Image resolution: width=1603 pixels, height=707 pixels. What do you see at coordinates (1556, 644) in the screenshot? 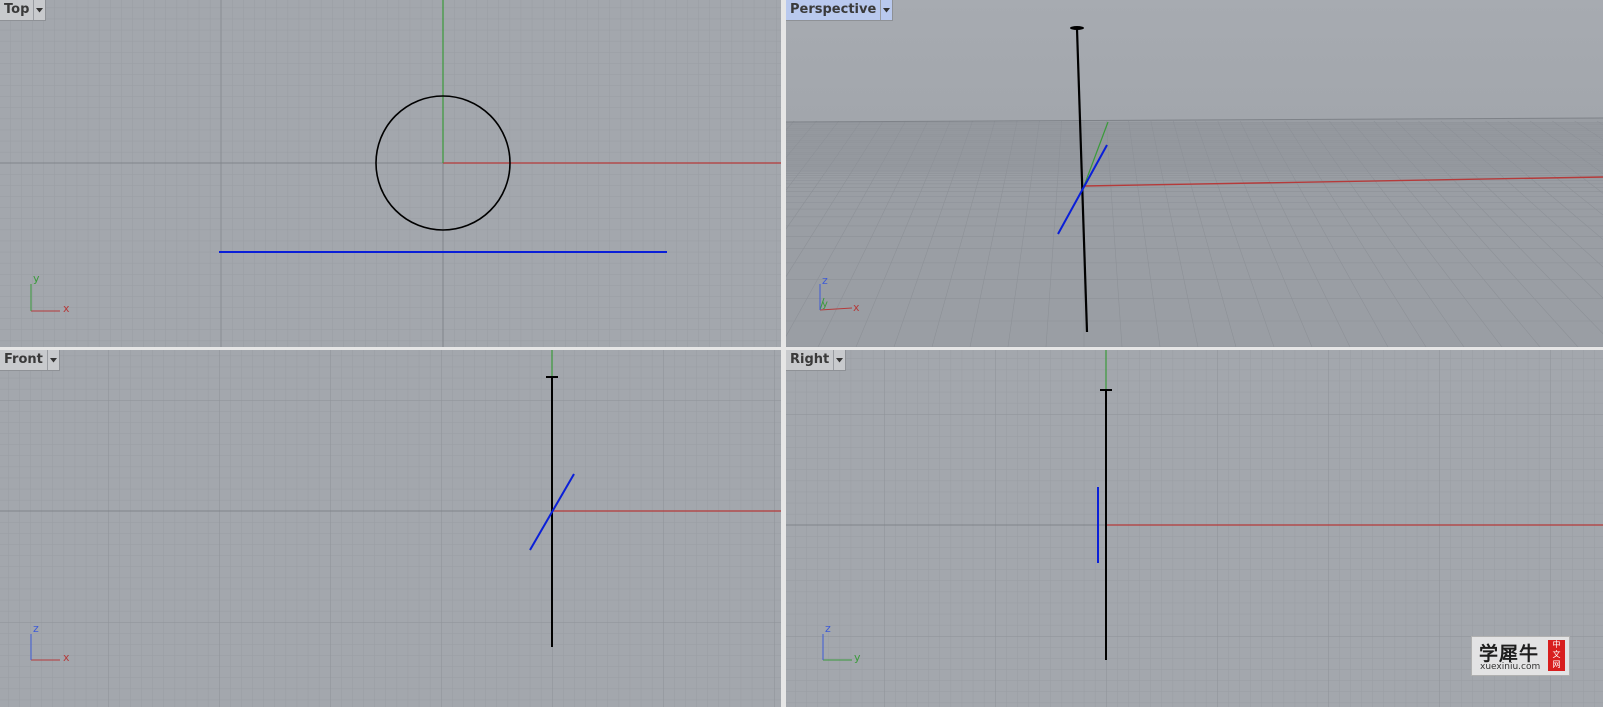
I see `watermark-tag-char: 中` at bounding box center [1556, 644].